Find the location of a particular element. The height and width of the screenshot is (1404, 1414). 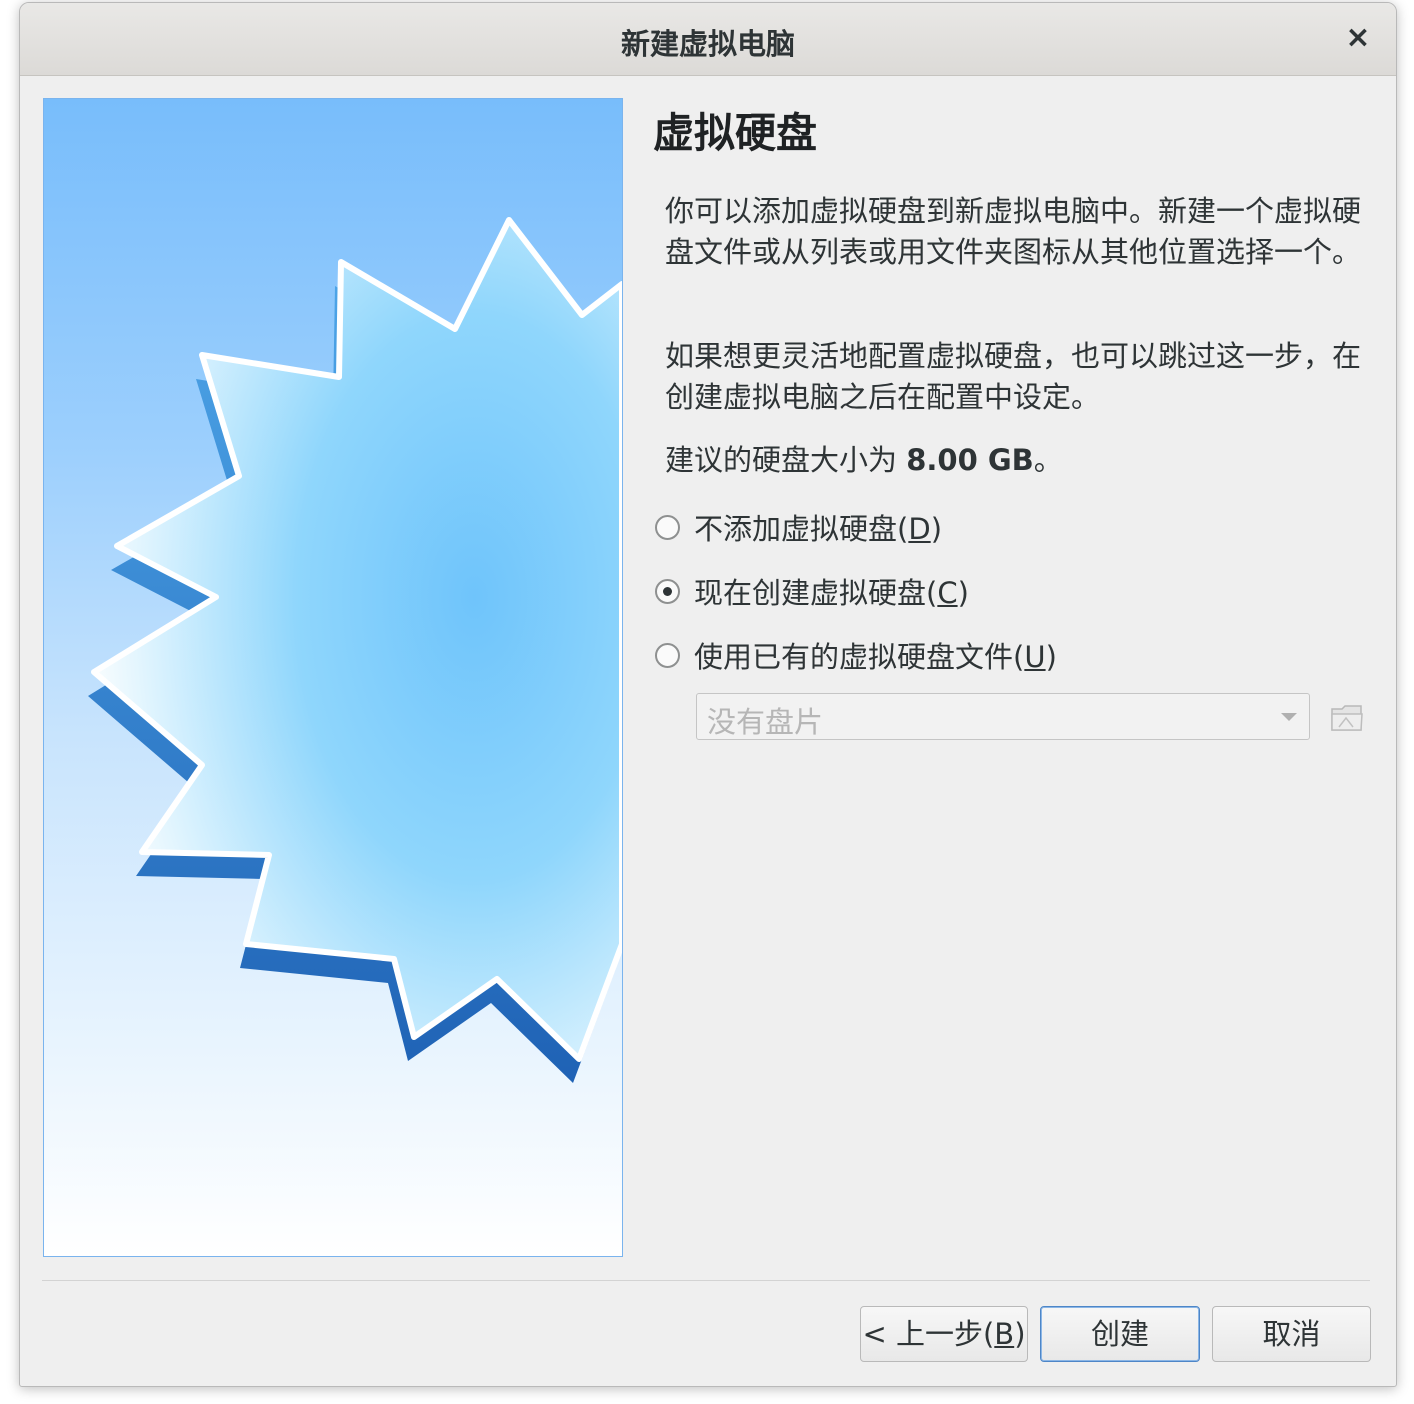

close-button: × is located at coordinates (1358, 38).